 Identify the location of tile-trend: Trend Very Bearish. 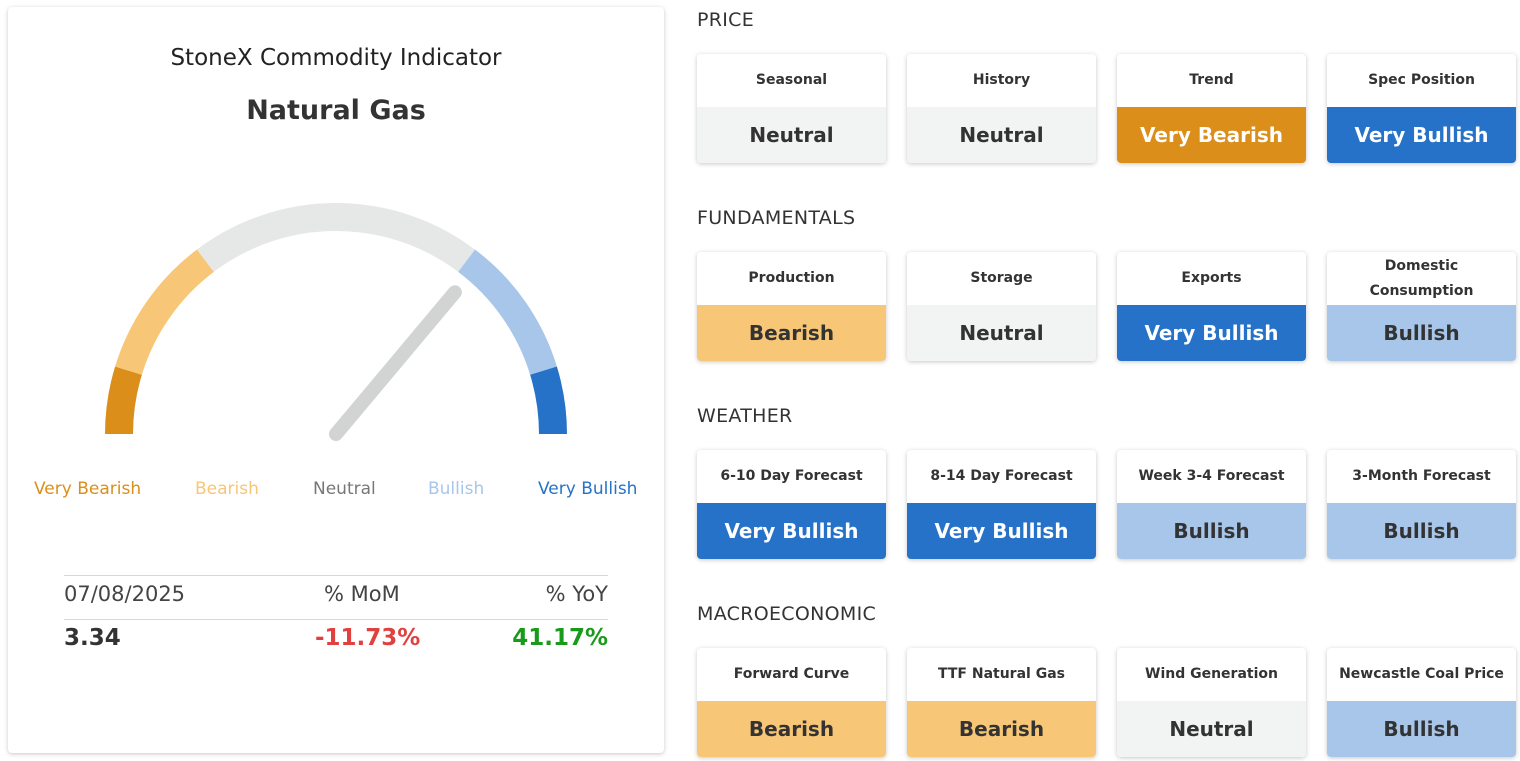
(1211, 108).